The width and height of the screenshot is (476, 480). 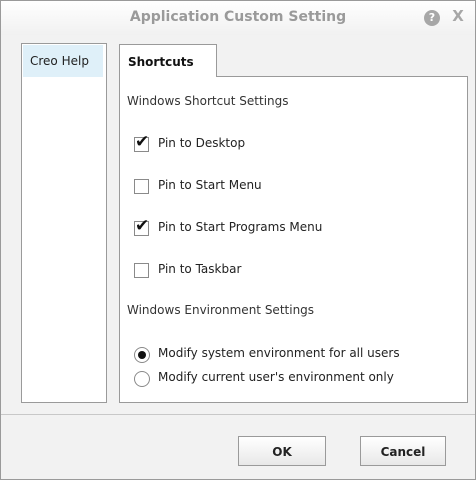 I want to click on dialog-title: Application Custom Setting, so click(x=238, y=17).